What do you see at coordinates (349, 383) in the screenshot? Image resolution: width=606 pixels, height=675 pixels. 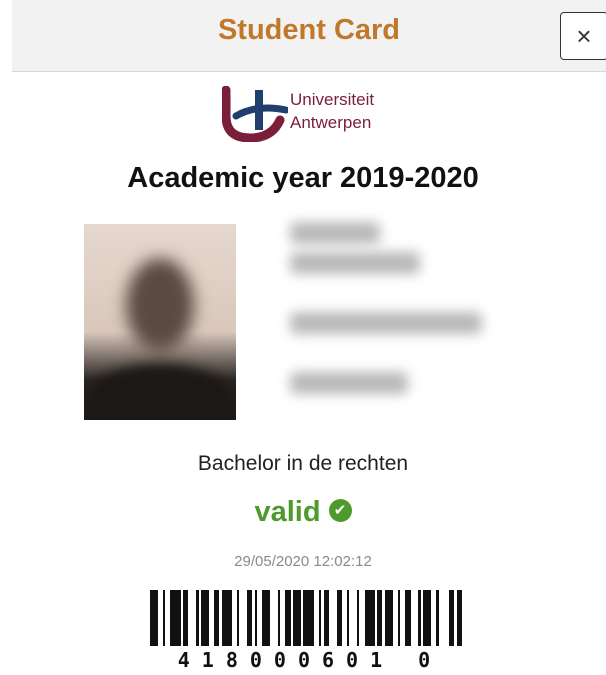 I see `redacted-birthdate` at bounding box center [349, 383].